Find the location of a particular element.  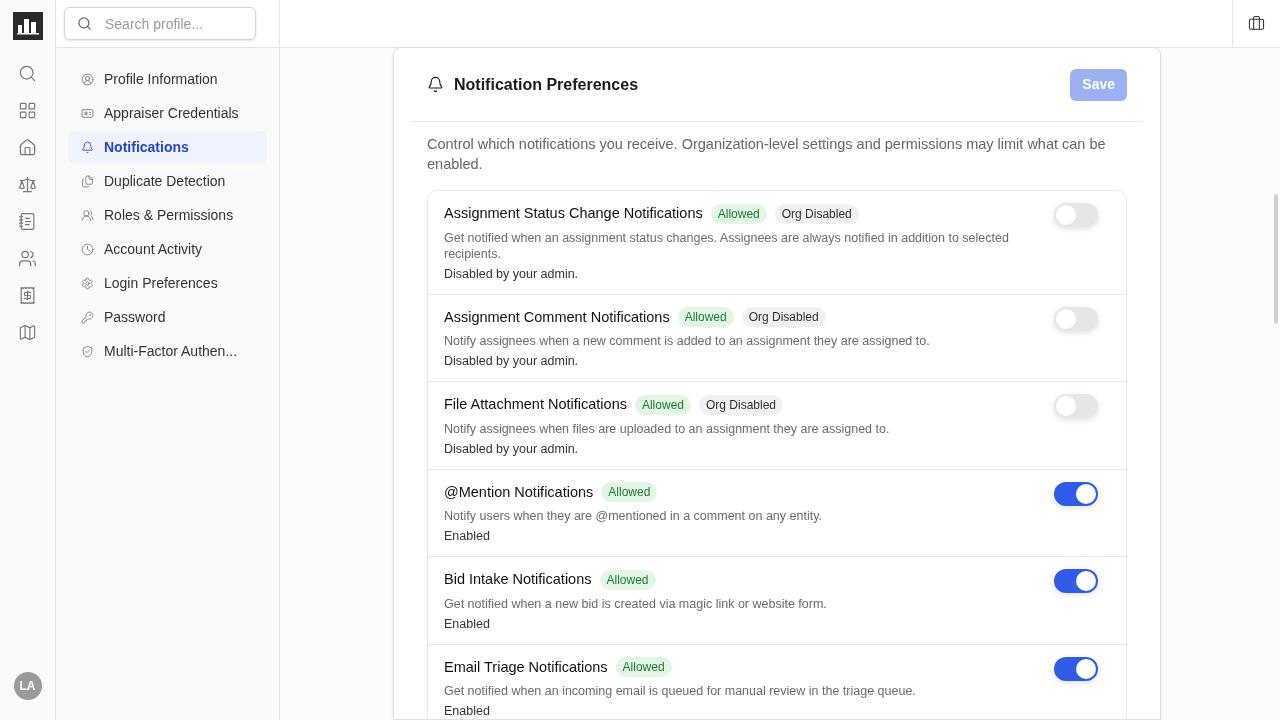

key-icon is located at coordinates (87, 317).